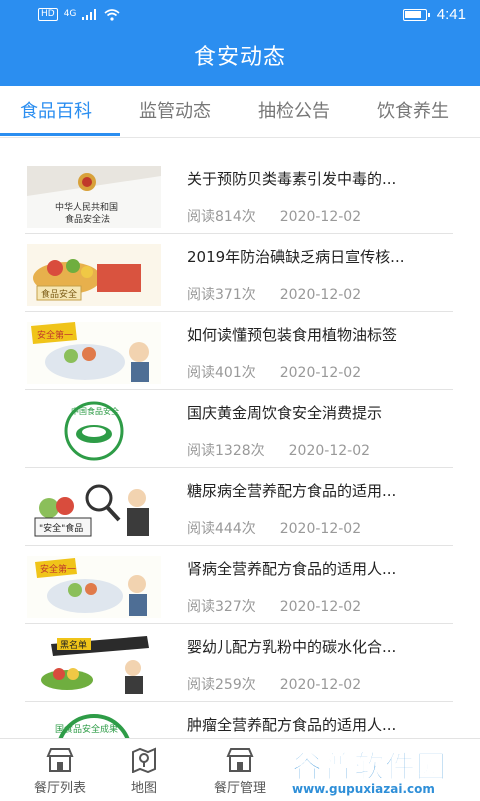 The width and height of the screenshot is (480, 801). What do you see at coordinates (94, 509) in the screenshot?
I see `article-thumbnail: "安全"食品` at bounding box center [94, 509].